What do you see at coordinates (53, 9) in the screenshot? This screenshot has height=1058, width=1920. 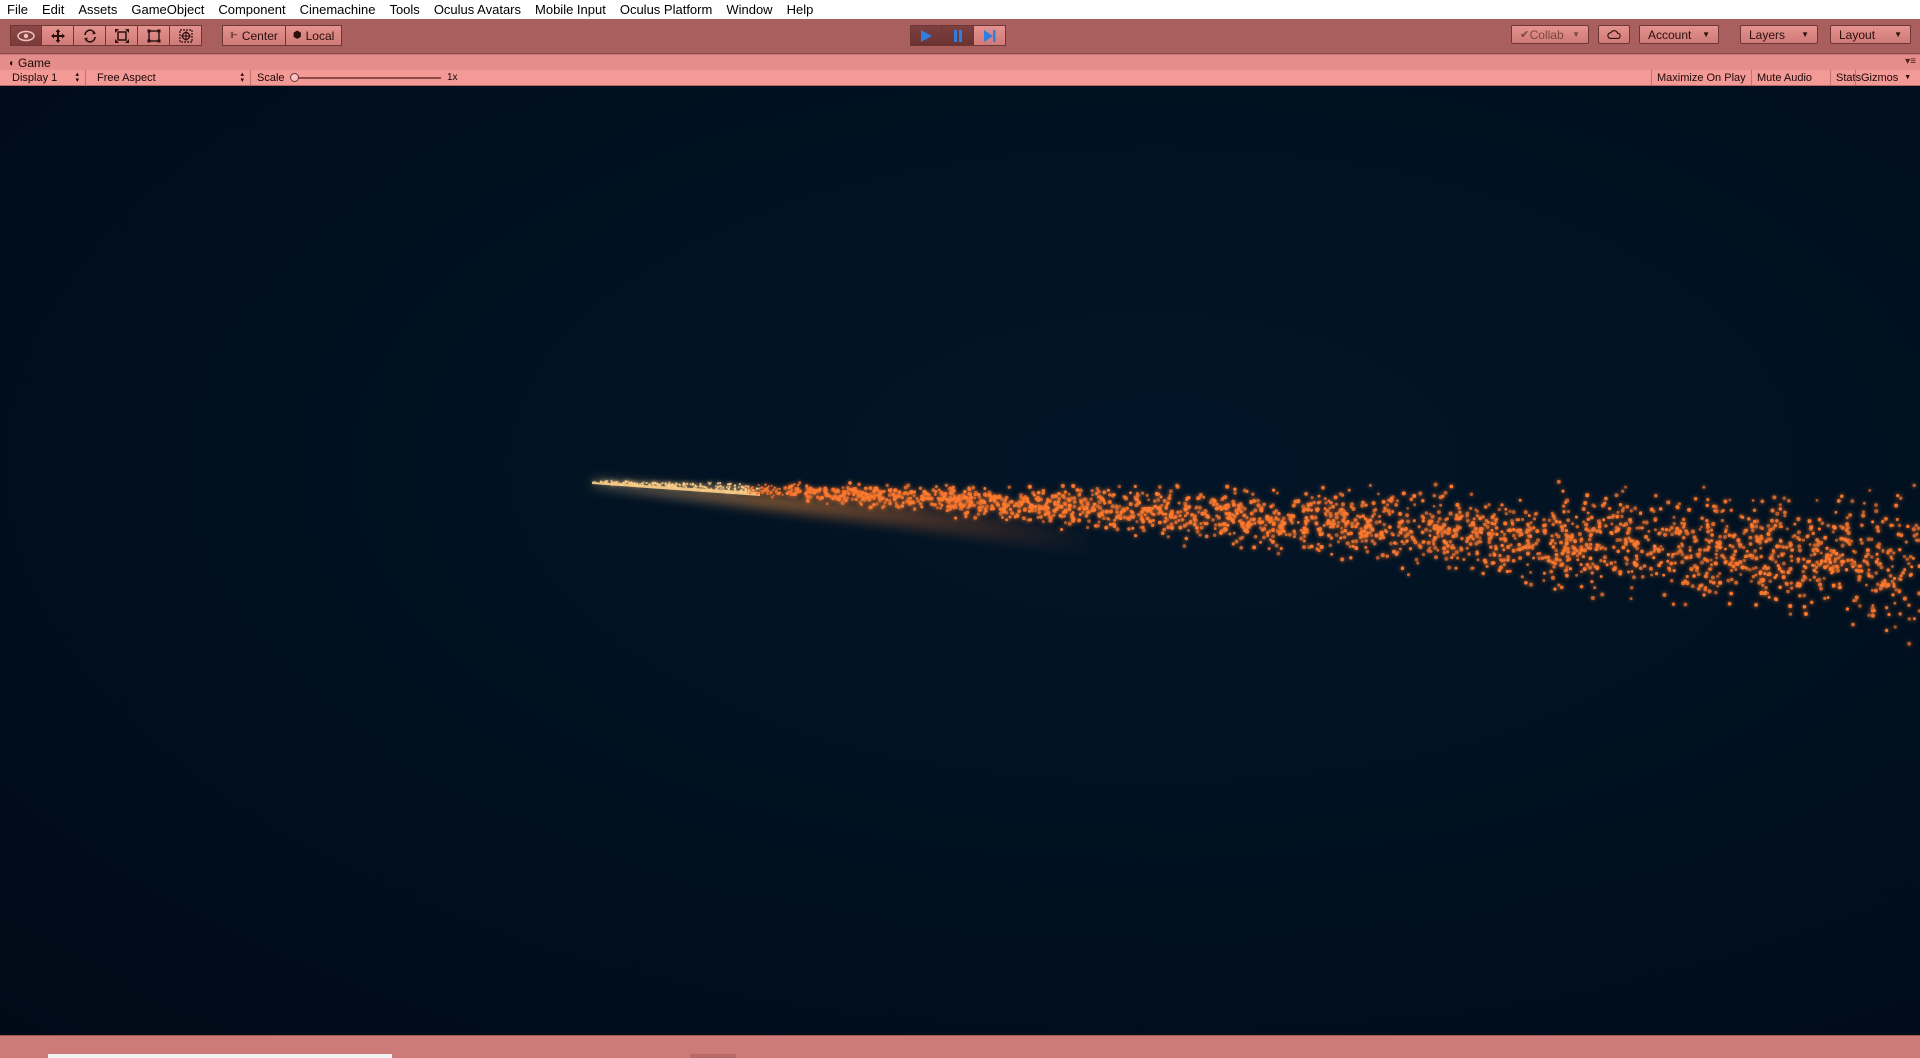 I see `menu-edit: Edit` at bounding box center [53, 9].